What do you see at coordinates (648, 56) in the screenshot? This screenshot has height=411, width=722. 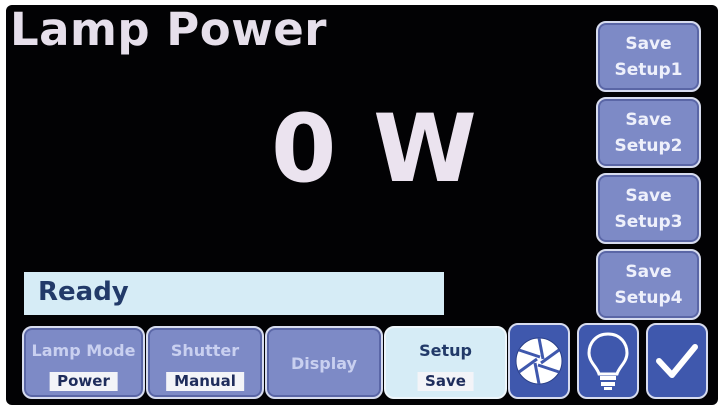 I see `save-setup1-button: Save Setup1` at bounding box center [648, 56].